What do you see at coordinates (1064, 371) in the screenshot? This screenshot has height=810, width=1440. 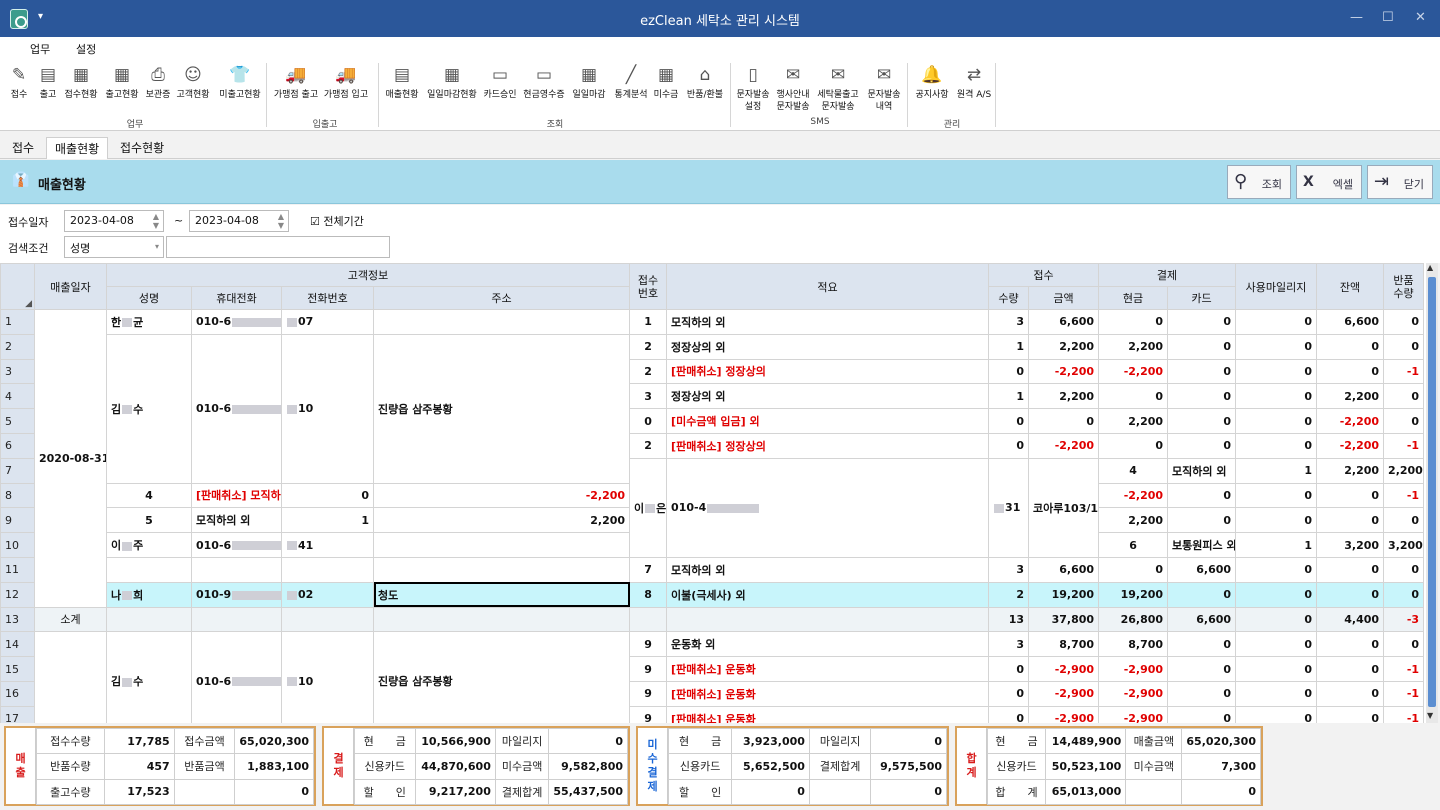 I see `amount-cell: -2,200` at bounding box center [1064, 371].